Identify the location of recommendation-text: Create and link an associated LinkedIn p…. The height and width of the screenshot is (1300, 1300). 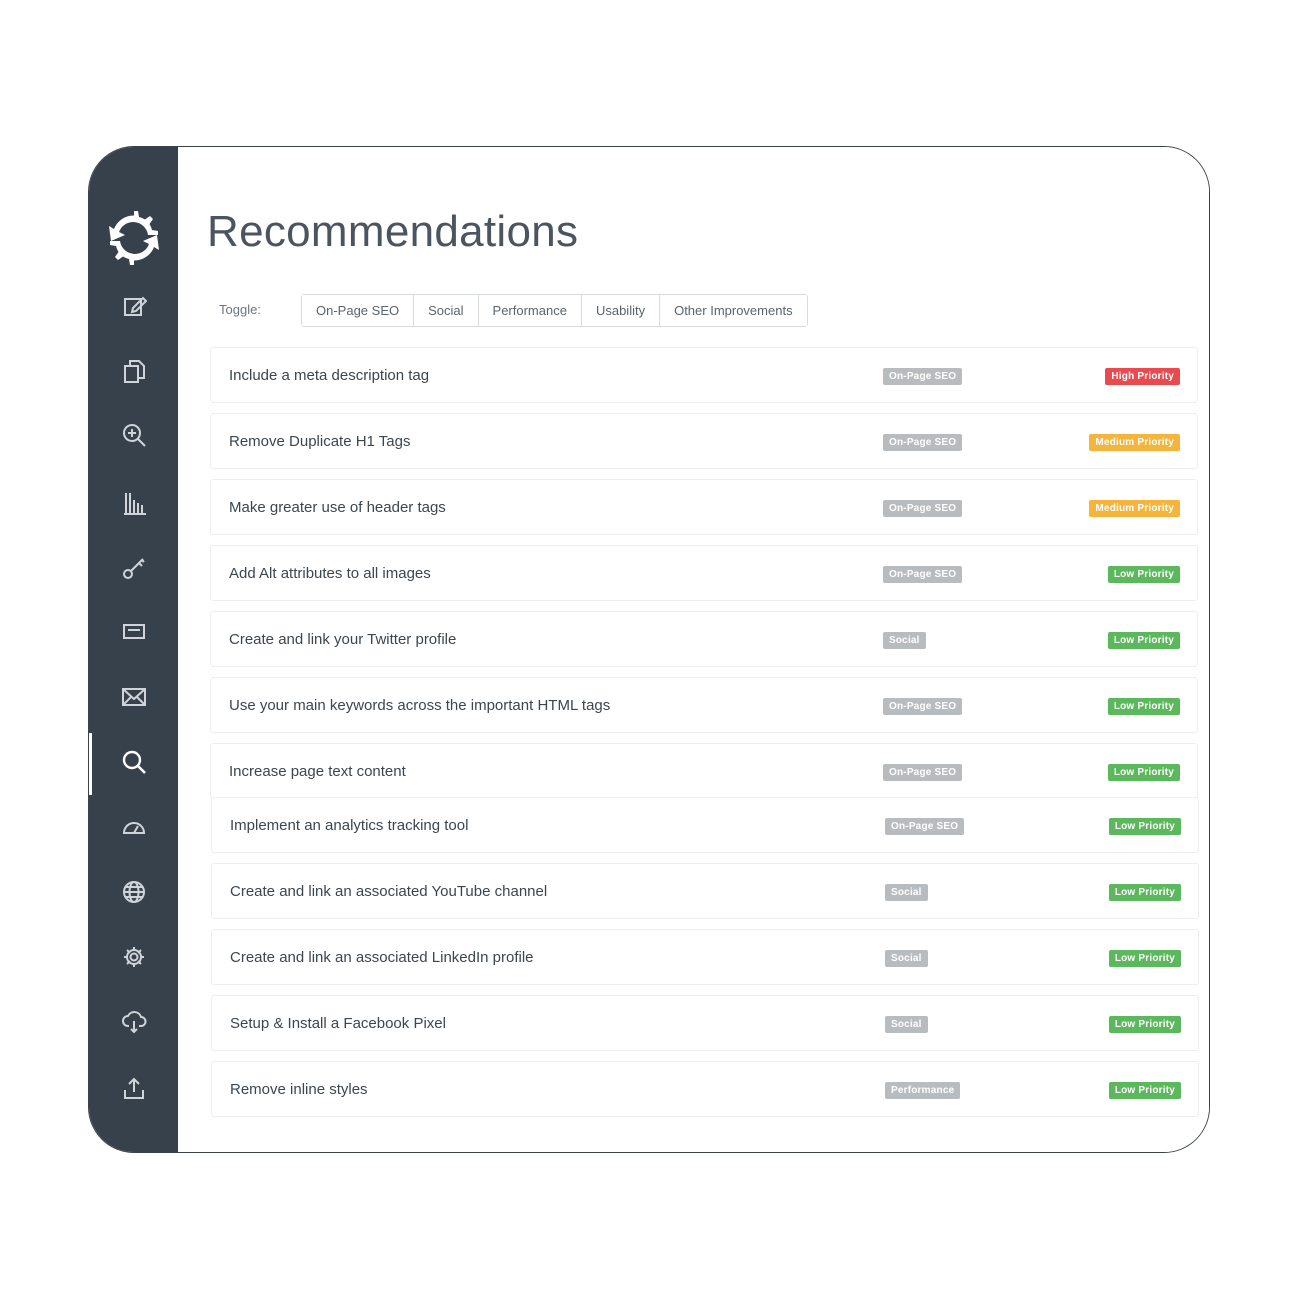
(382, 957).